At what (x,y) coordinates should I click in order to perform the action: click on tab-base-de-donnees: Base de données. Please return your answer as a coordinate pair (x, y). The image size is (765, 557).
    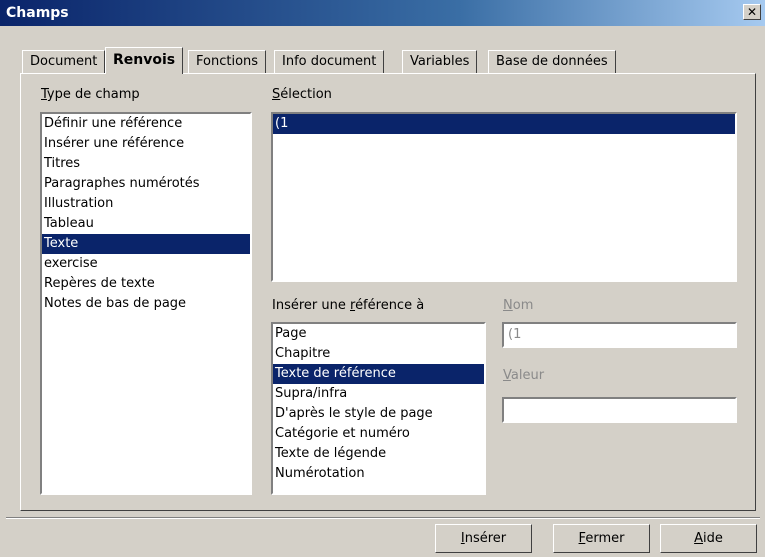
    Looking at the image, I should click on (552, 61).